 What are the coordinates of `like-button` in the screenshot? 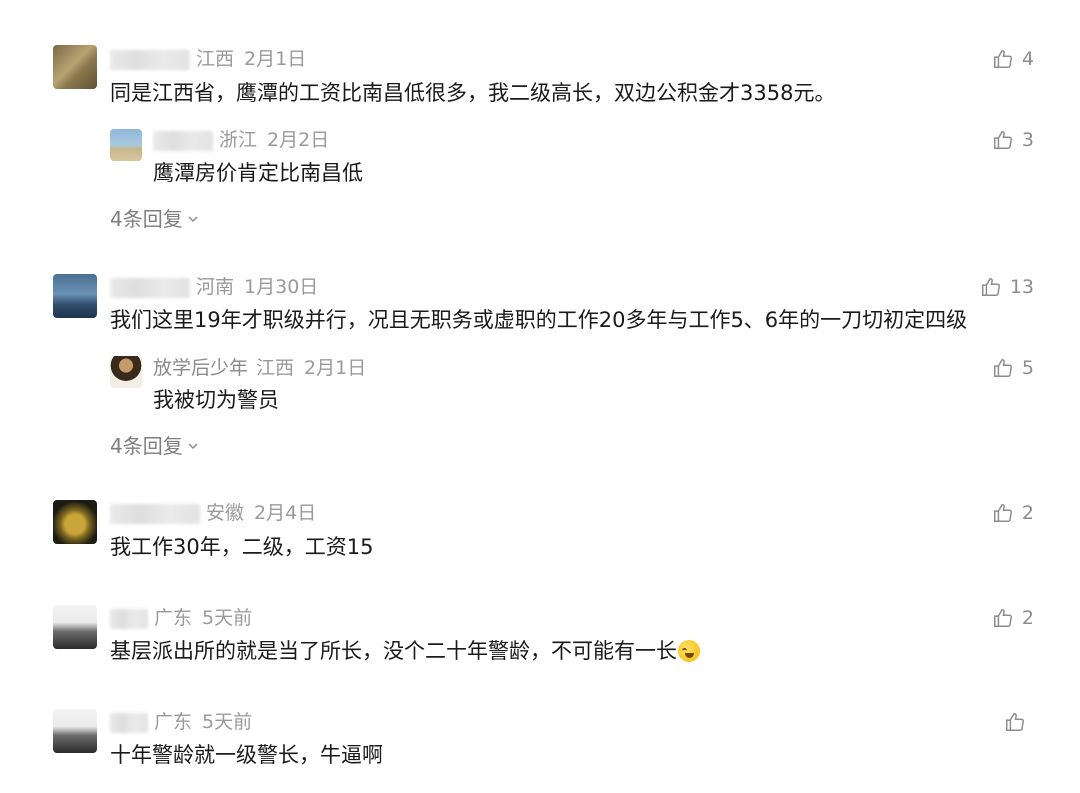 It's located at (1019, 722).